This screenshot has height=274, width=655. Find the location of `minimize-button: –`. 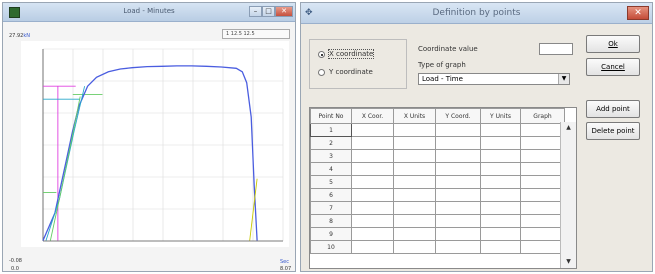

minimize-button: – is located at coordinates (255, 11).